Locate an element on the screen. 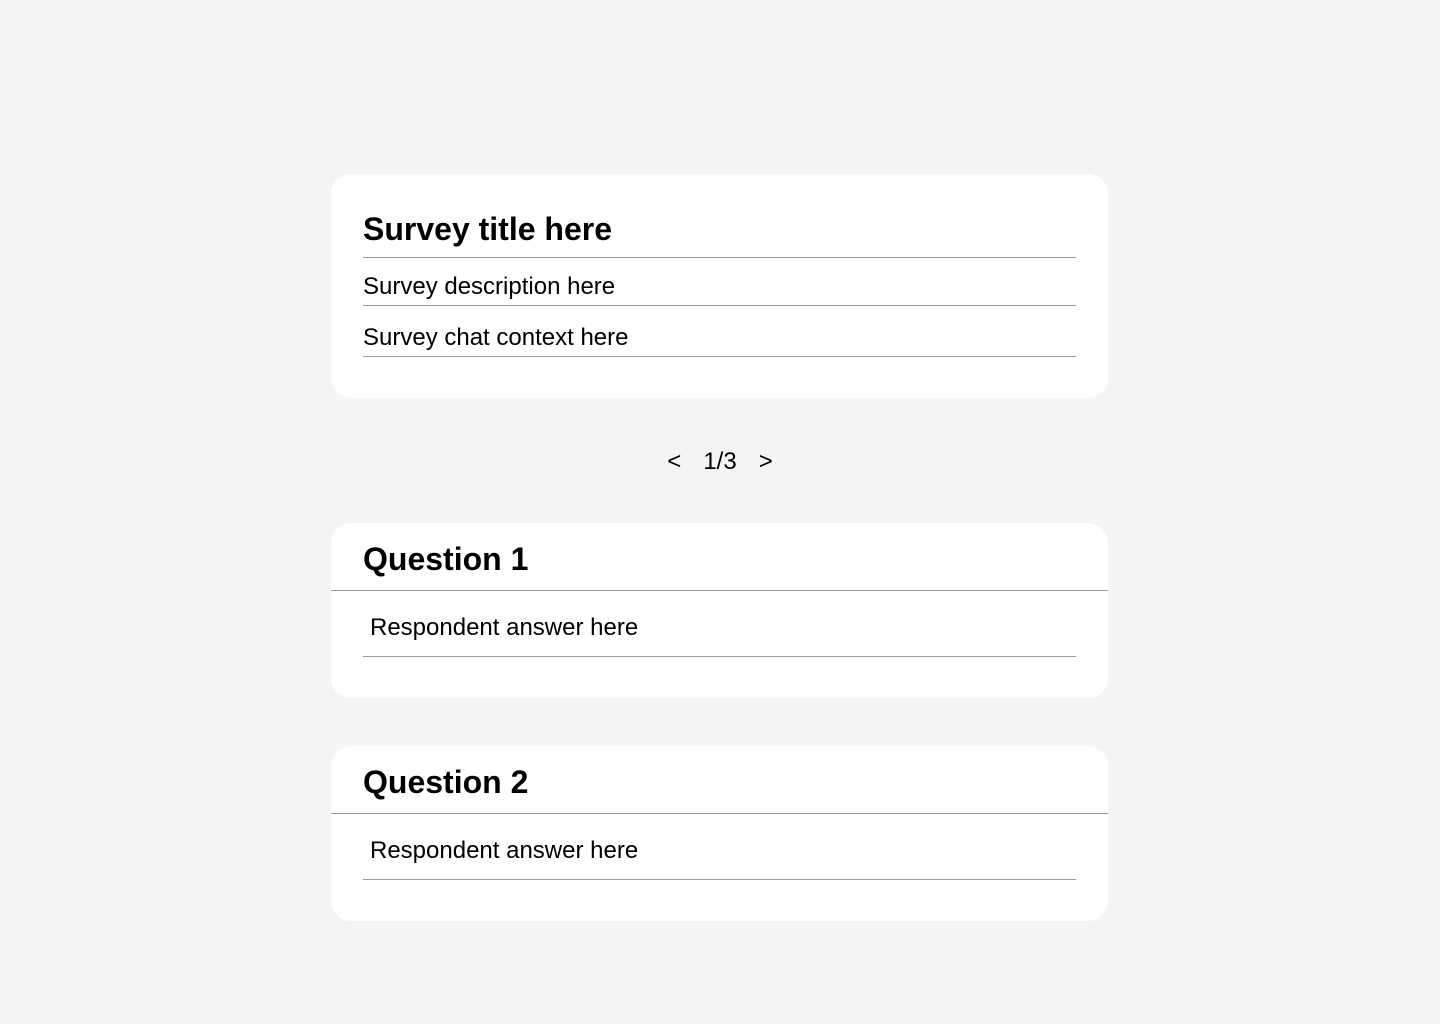 The width and height of the screenshot is (1440, 1024). survey-chat-context-field: Survey chat context here is located at coordinates (719, 340).